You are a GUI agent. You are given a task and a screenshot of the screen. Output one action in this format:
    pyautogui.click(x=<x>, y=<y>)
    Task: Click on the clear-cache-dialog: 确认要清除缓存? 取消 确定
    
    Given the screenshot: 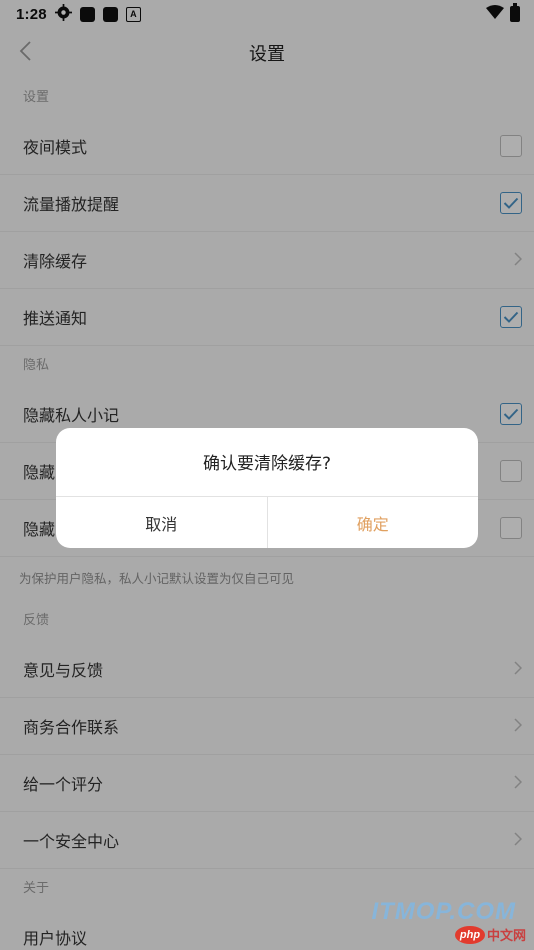 What is the action you would take?
    pyautogui.click(x=267, y=488)
    